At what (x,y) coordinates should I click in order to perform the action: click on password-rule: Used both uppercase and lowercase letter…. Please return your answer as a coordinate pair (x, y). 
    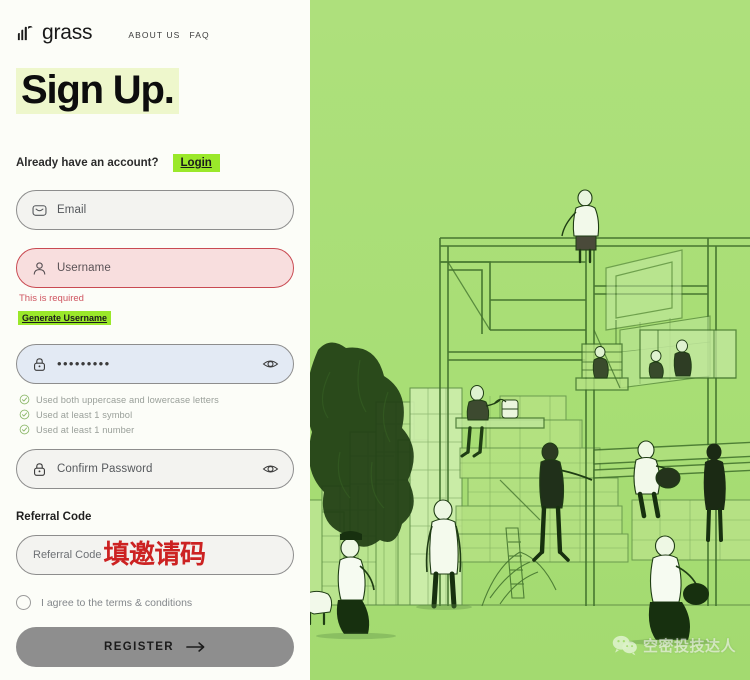
    Looking at the image, I should click on (156, 399).